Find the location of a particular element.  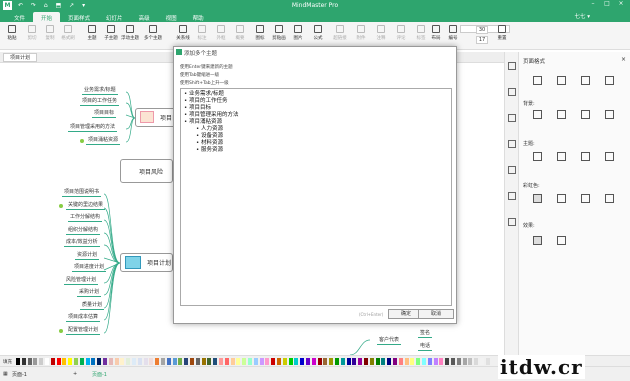

page-format-icon is located at coordinates (512, 66).